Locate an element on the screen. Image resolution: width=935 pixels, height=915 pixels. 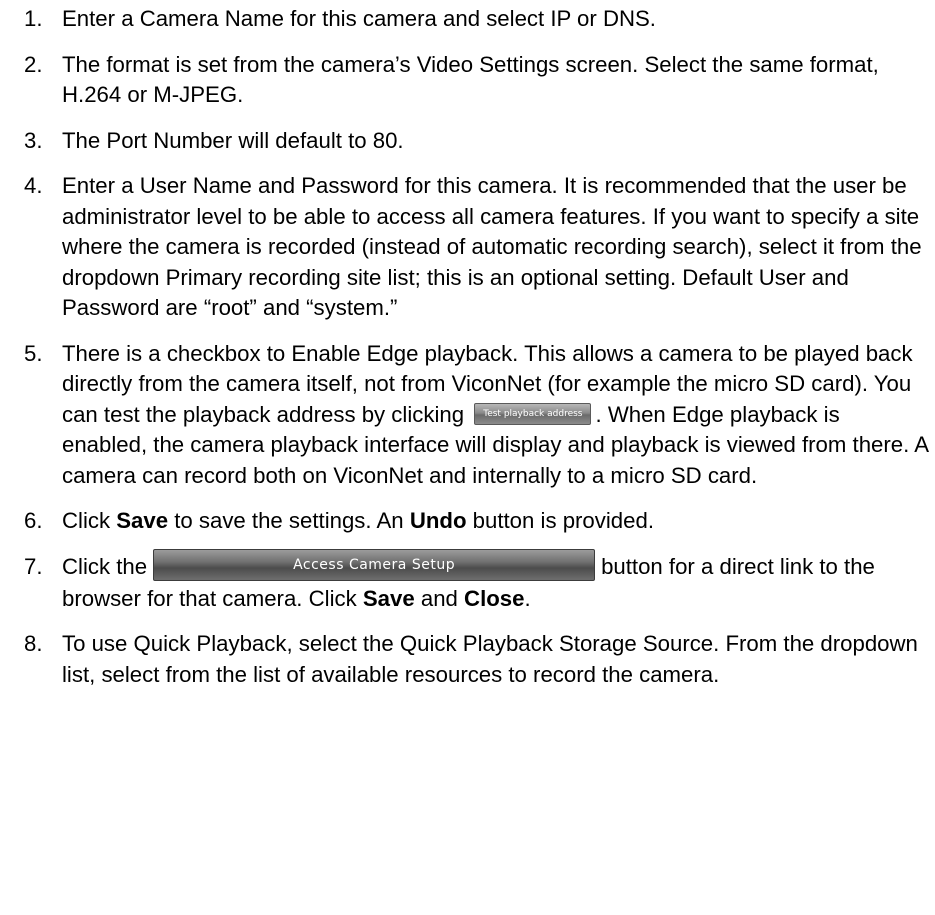
step-number: 4. is located at coordinates (33, 185).